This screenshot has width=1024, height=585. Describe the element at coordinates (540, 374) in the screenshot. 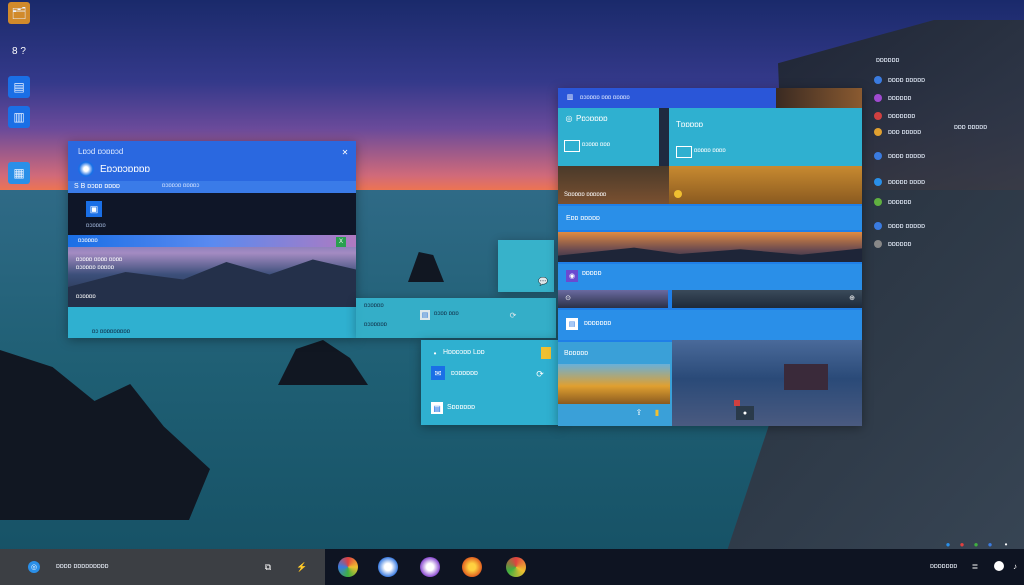

I see `refresh-icon: ⟳` at that location.